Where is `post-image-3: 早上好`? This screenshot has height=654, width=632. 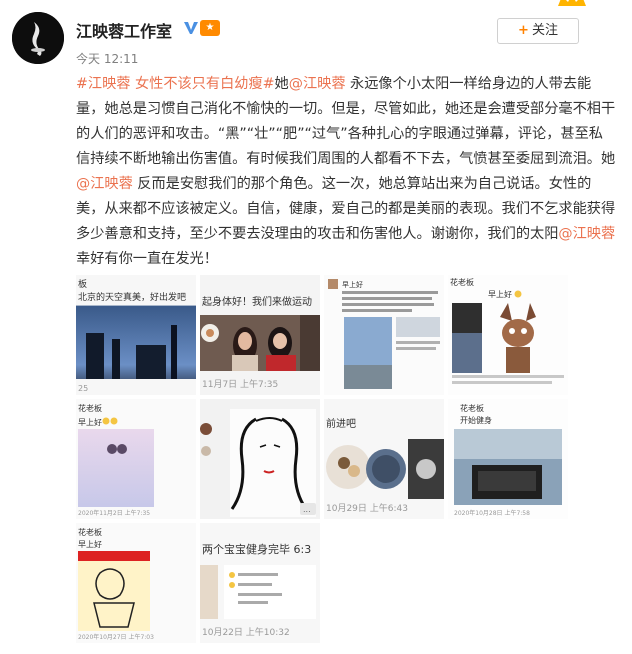
post-image-3: 早上好 is located at coordinates (384, 335).